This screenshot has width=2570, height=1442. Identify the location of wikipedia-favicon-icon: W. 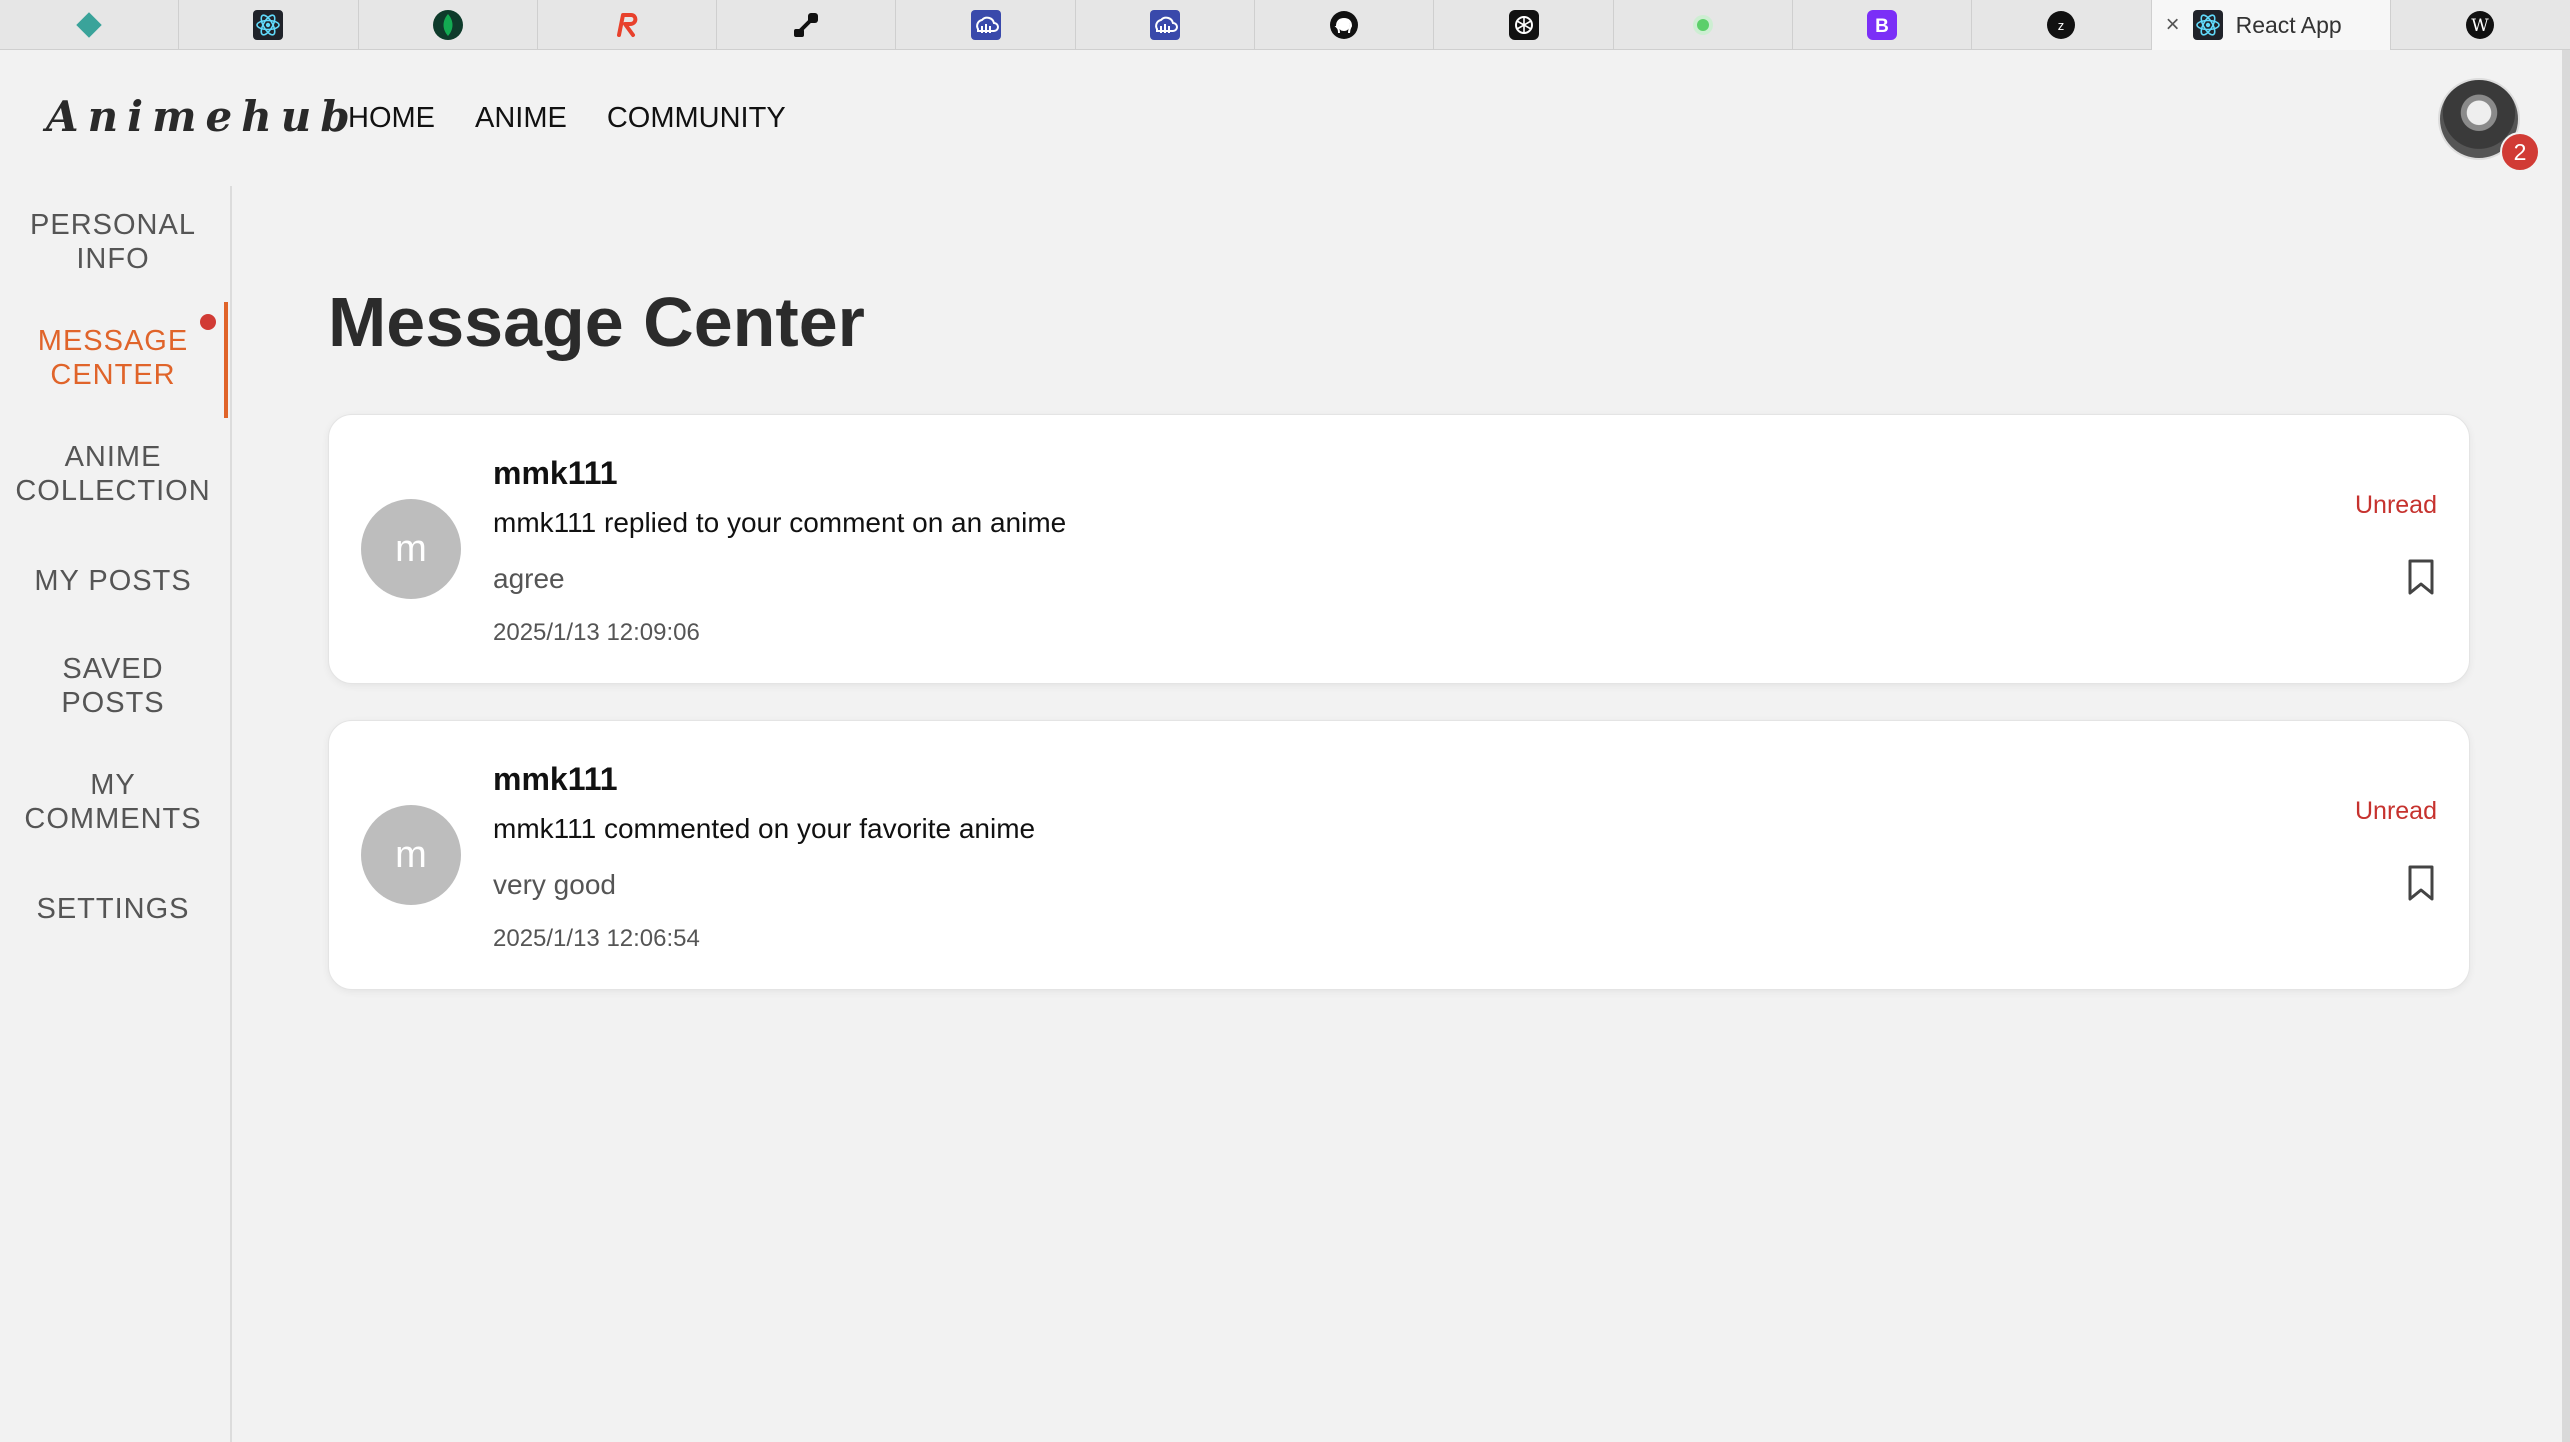
(2480, 25).